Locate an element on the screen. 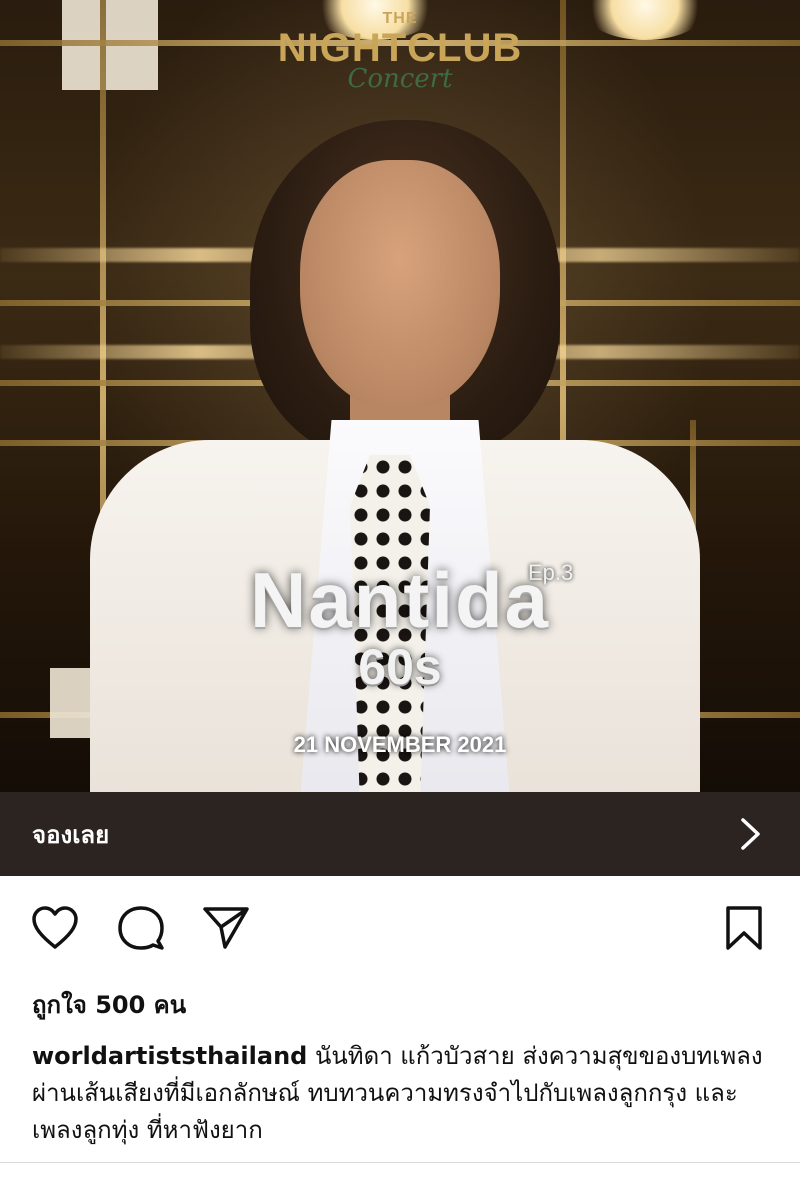  share-button is located at coordinates (226, 930).